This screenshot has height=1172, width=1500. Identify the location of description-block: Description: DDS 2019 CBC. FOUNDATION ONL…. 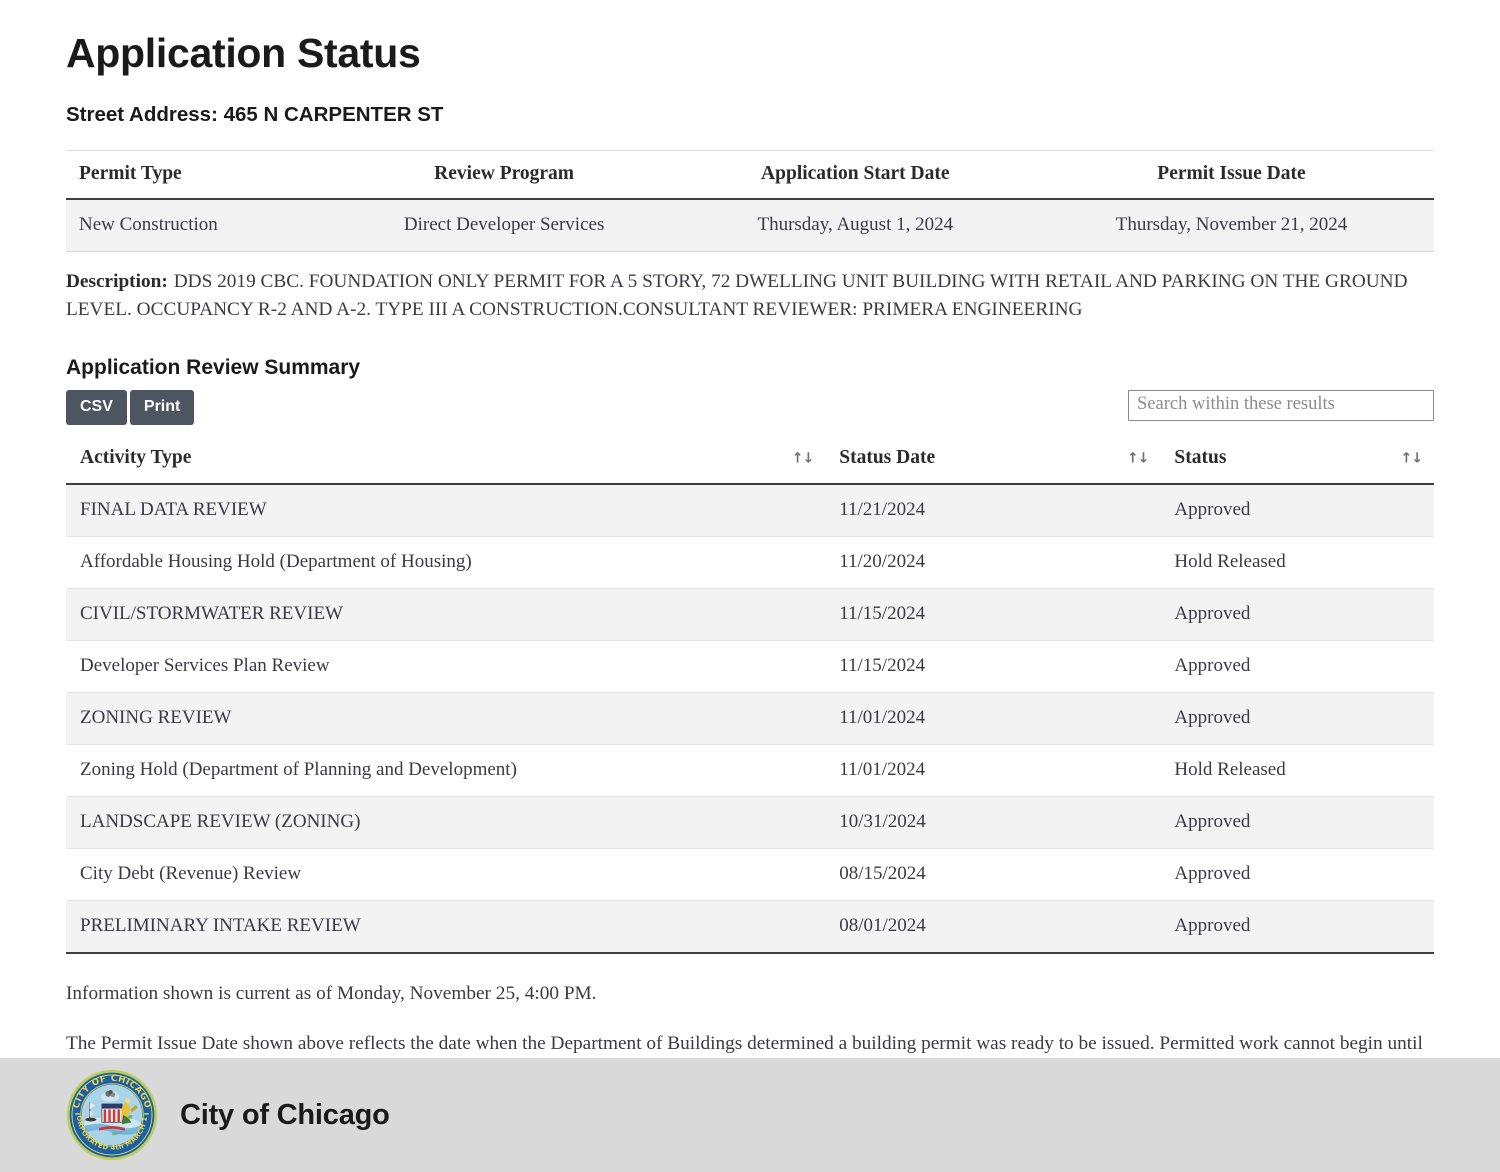
(750, 296).